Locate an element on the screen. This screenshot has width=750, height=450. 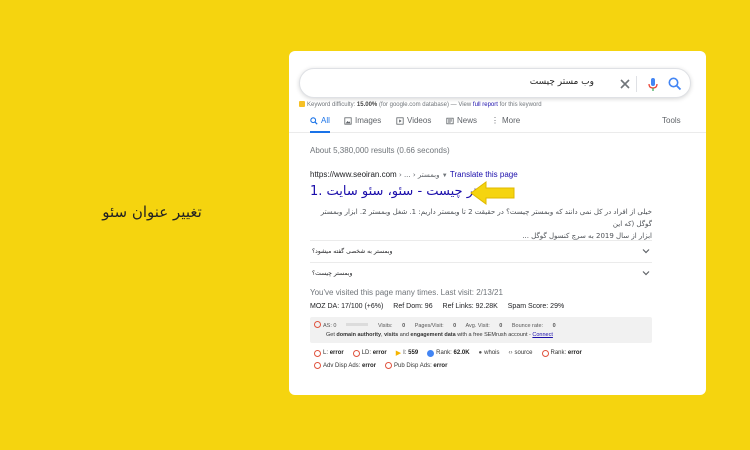
search-query: وب مستر چیست is located at coordinates (562, 82).